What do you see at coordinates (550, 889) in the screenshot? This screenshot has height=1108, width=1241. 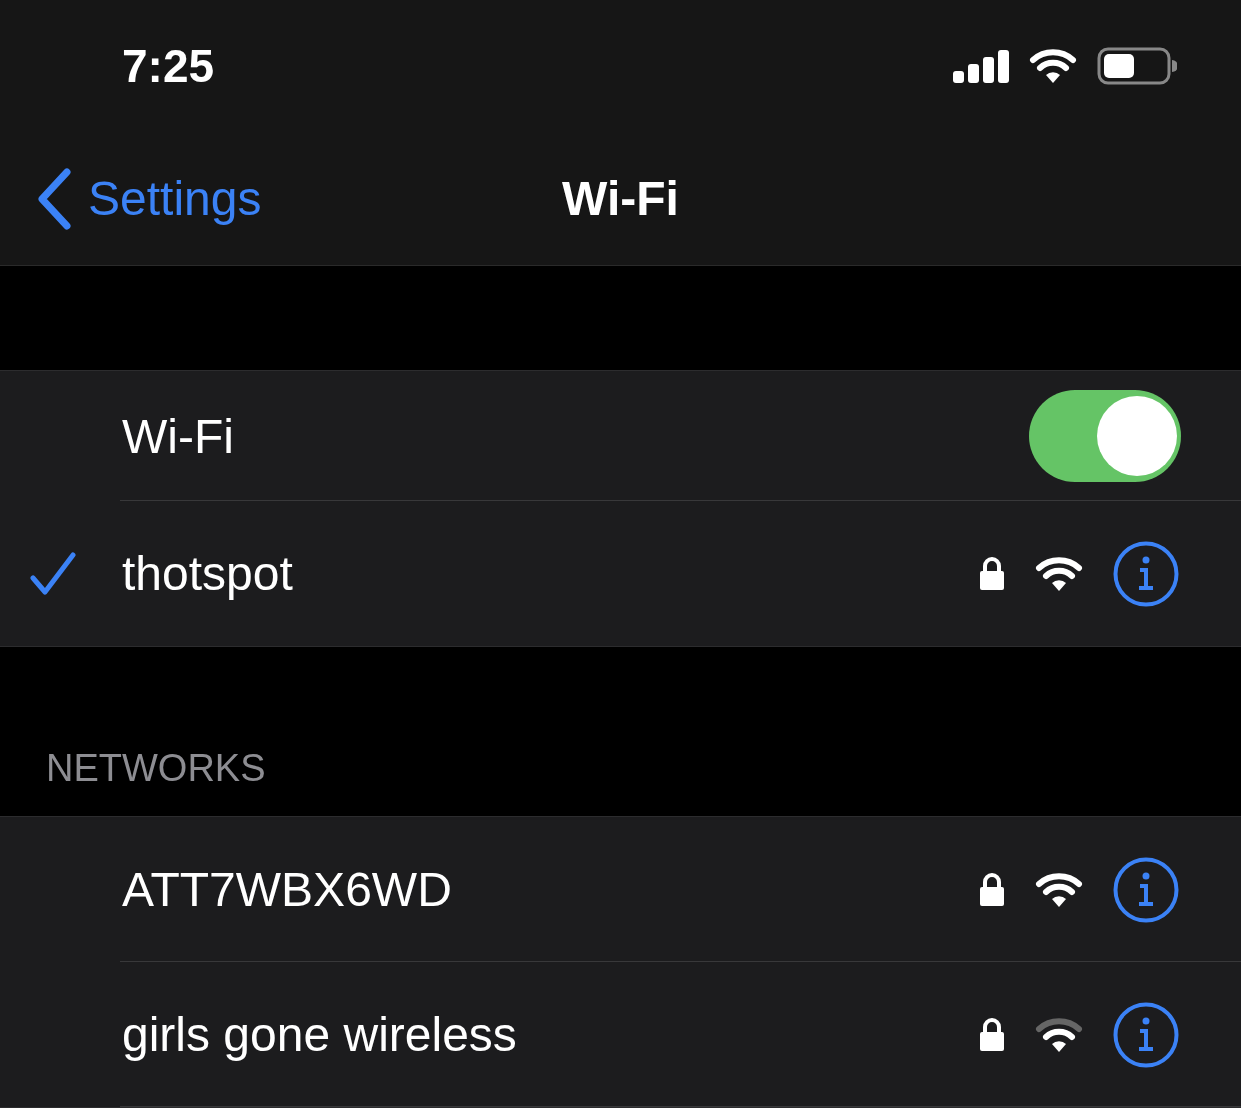 I see `network-name: ATT7WBX6WD` at bounding box center [550, 889].